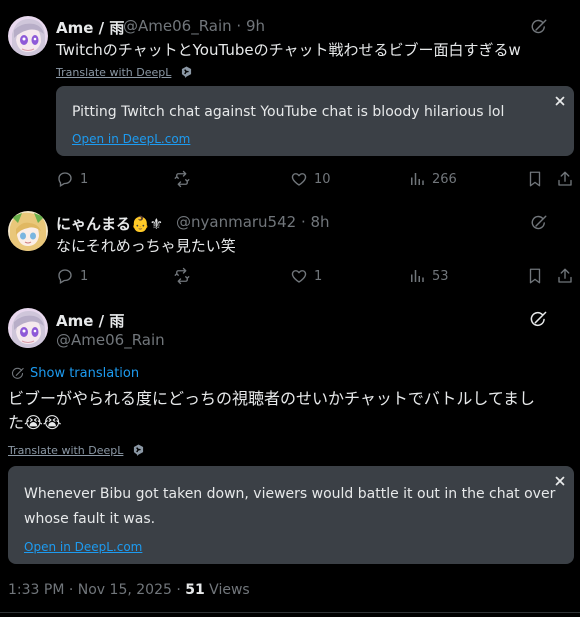  I want to click on main-text-line1: ビブーがやられる度にどっちの視聴者のせいかチャットでバトルしてまし, so click(272, 398).